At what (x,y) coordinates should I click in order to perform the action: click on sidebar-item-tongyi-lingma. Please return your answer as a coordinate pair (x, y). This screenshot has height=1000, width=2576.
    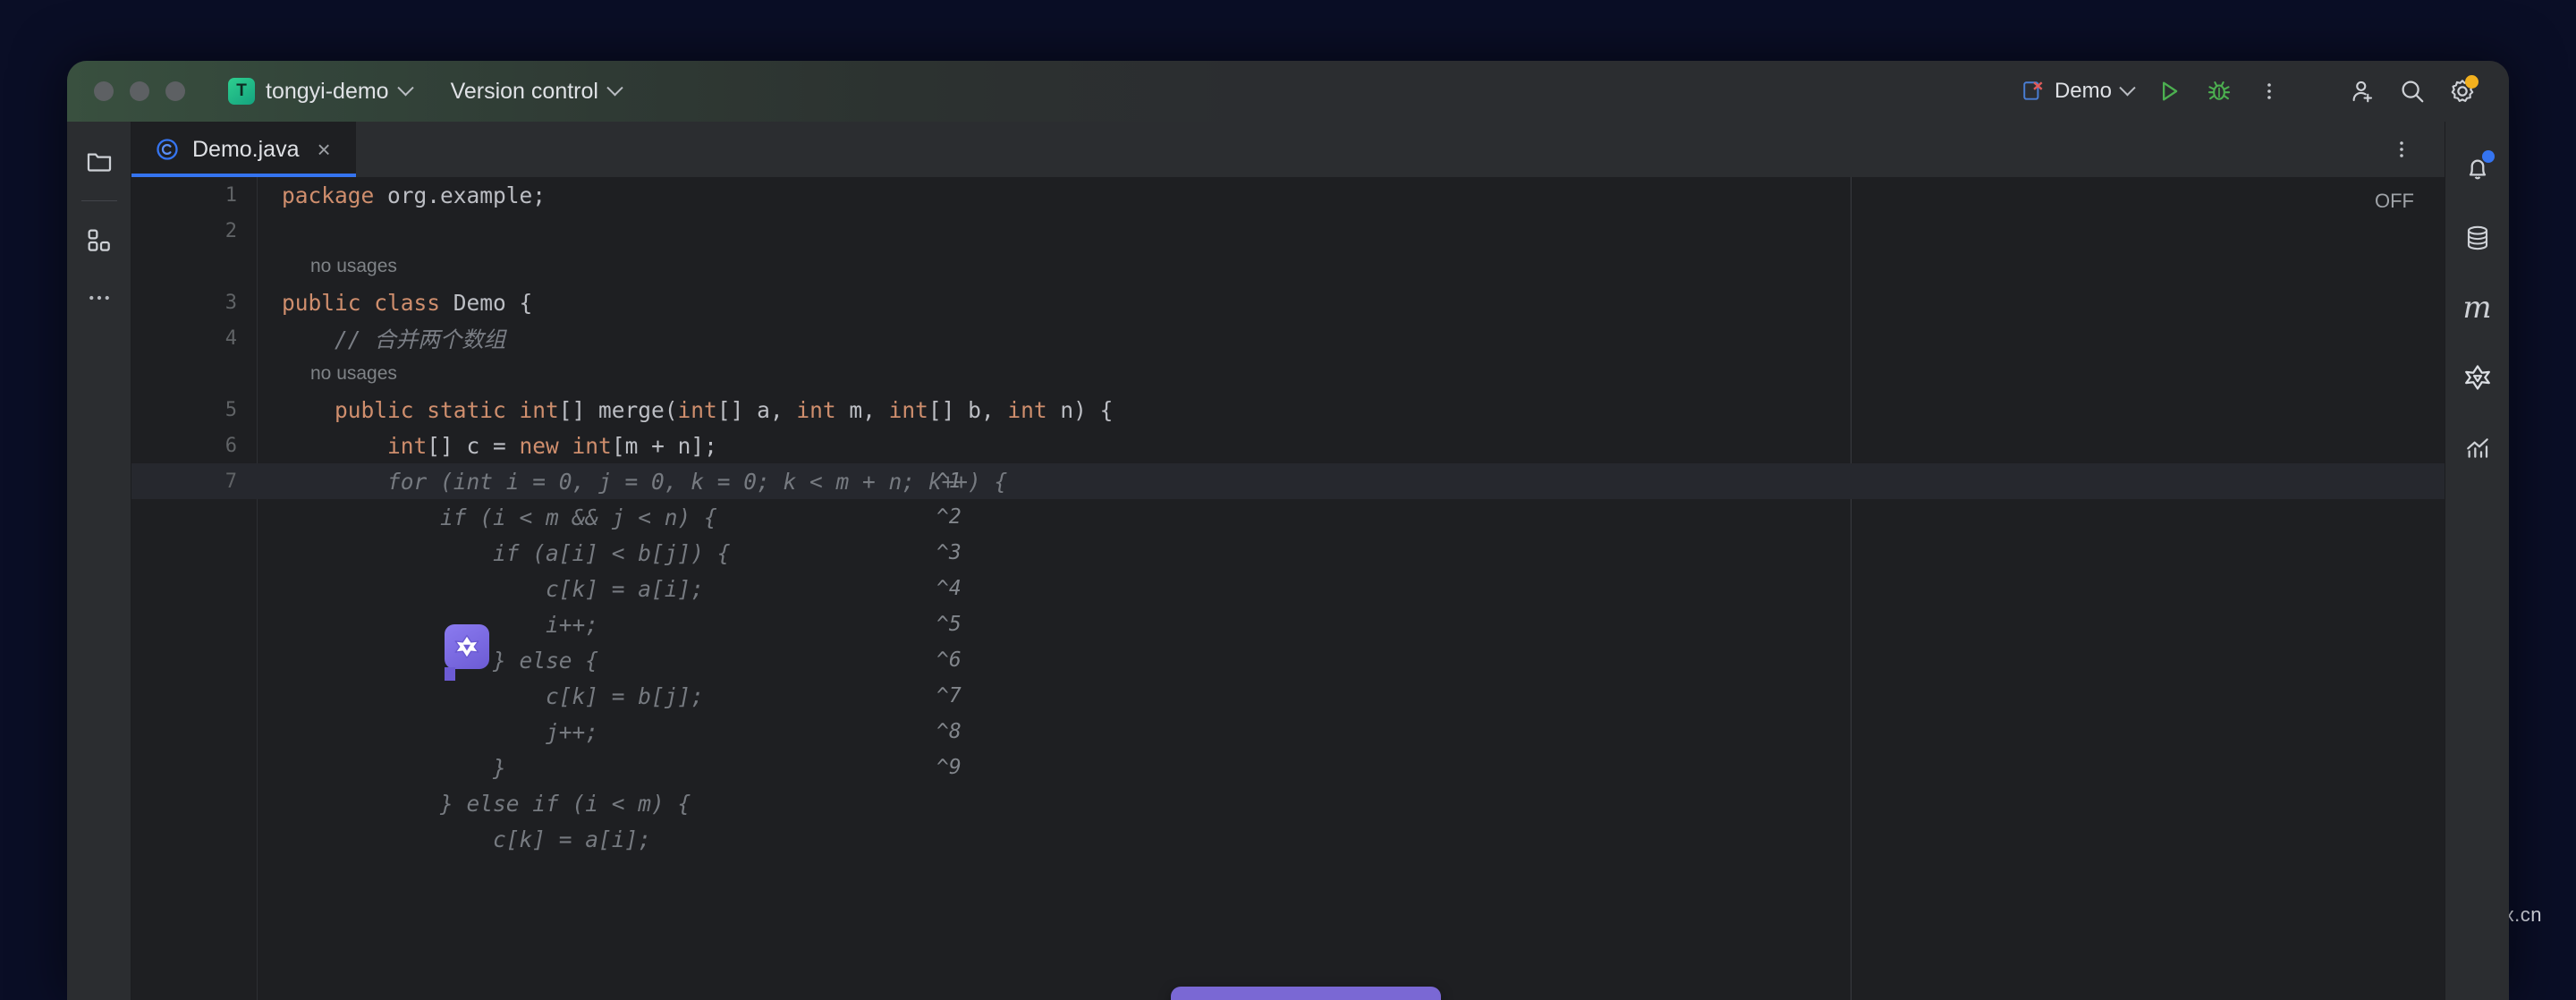
    Looking at the image, I should click on (2478, 377).